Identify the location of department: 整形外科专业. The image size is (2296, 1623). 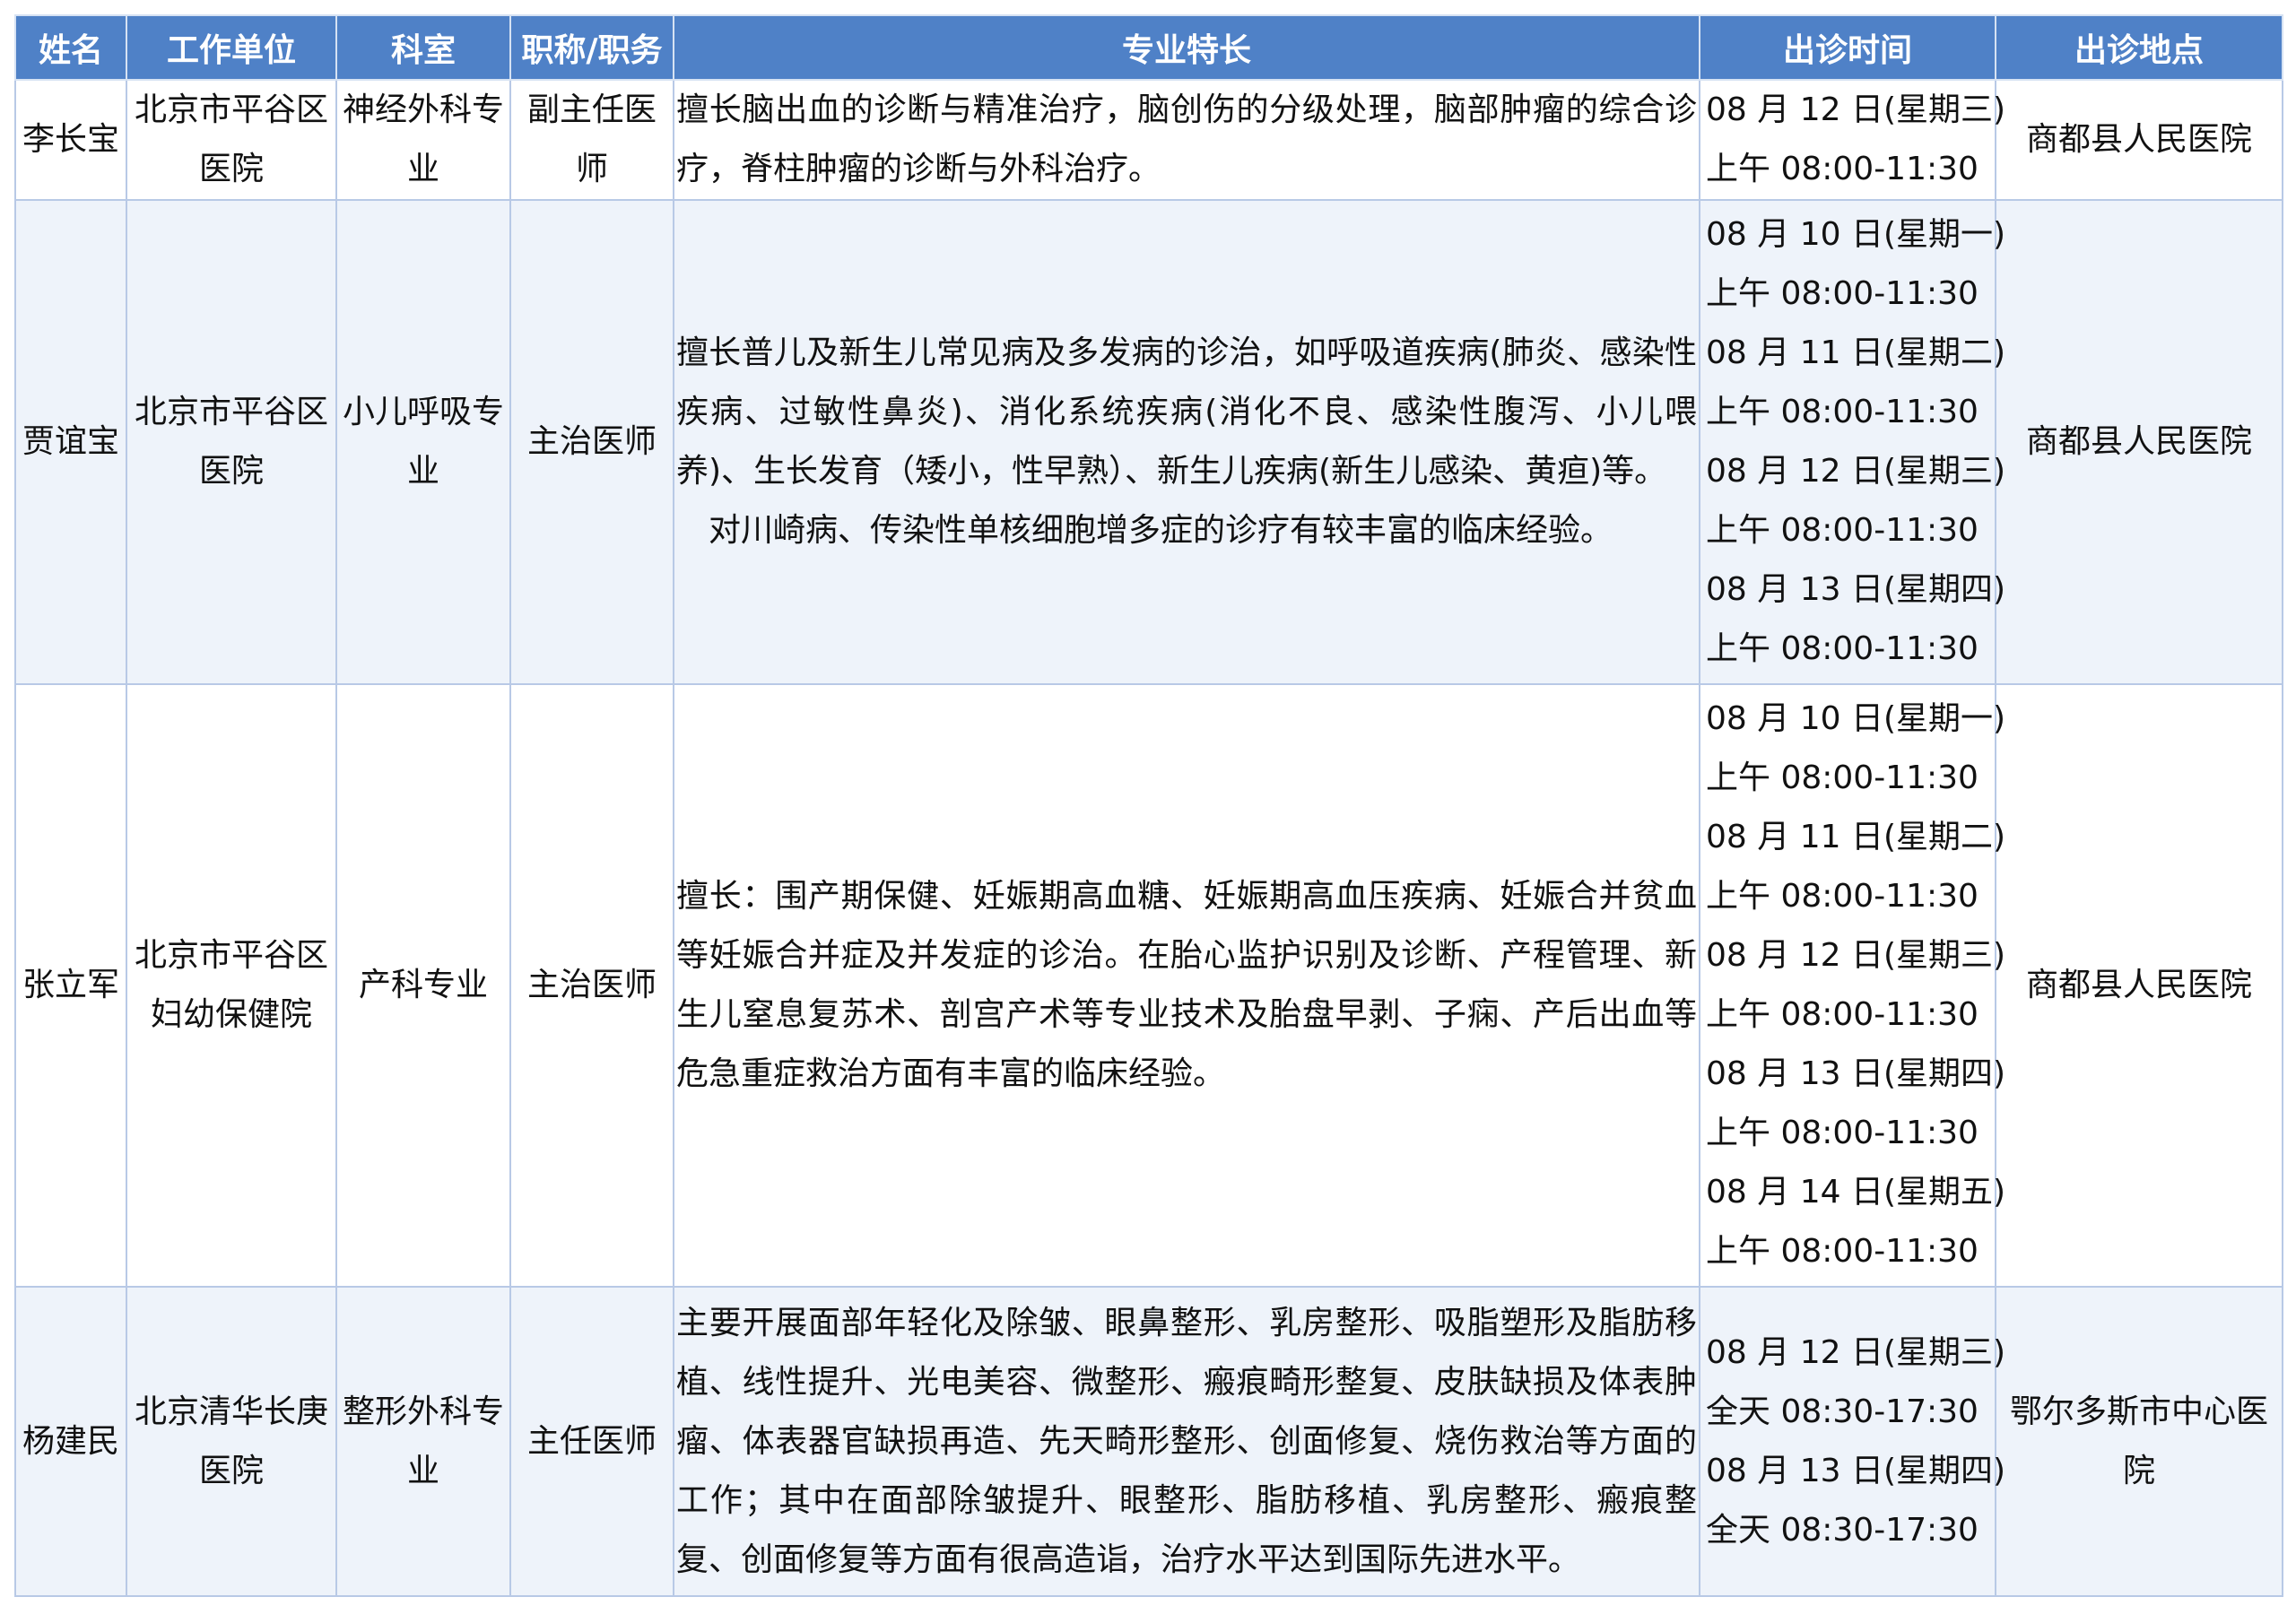
(423, 1441).